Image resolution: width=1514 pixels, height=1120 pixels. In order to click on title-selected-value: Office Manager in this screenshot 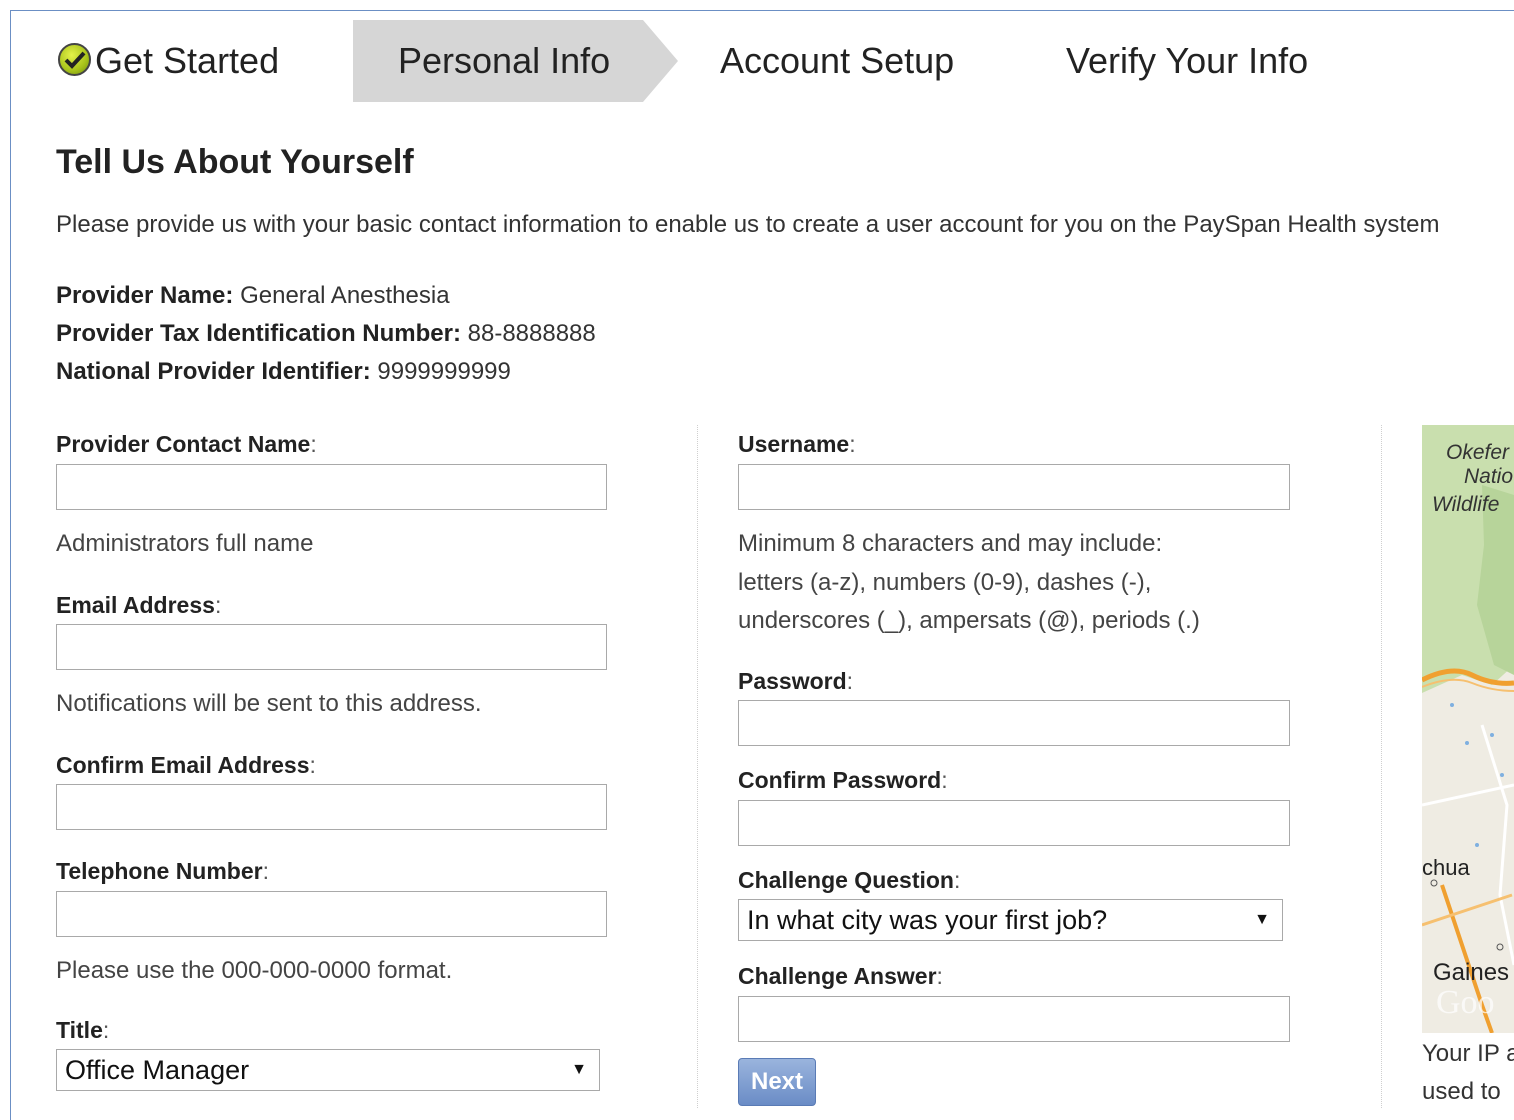, I will do `click(157, 1070)`.